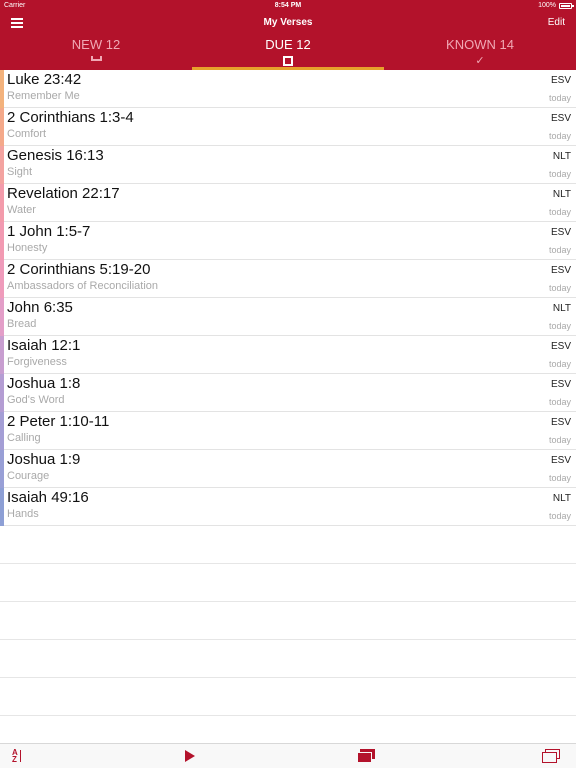 The height and width of the screenshot is (768, 576). What do you see at coordinates (37, 362) in the screenshot?
I see `verse-topic: Forgiveness` at bounding box center [37, 362].